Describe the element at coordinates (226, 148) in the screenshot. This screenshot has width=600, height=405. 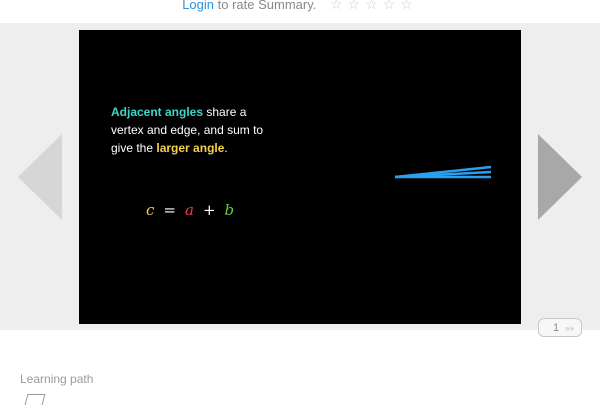
I see `explanation-period: .` at that location.